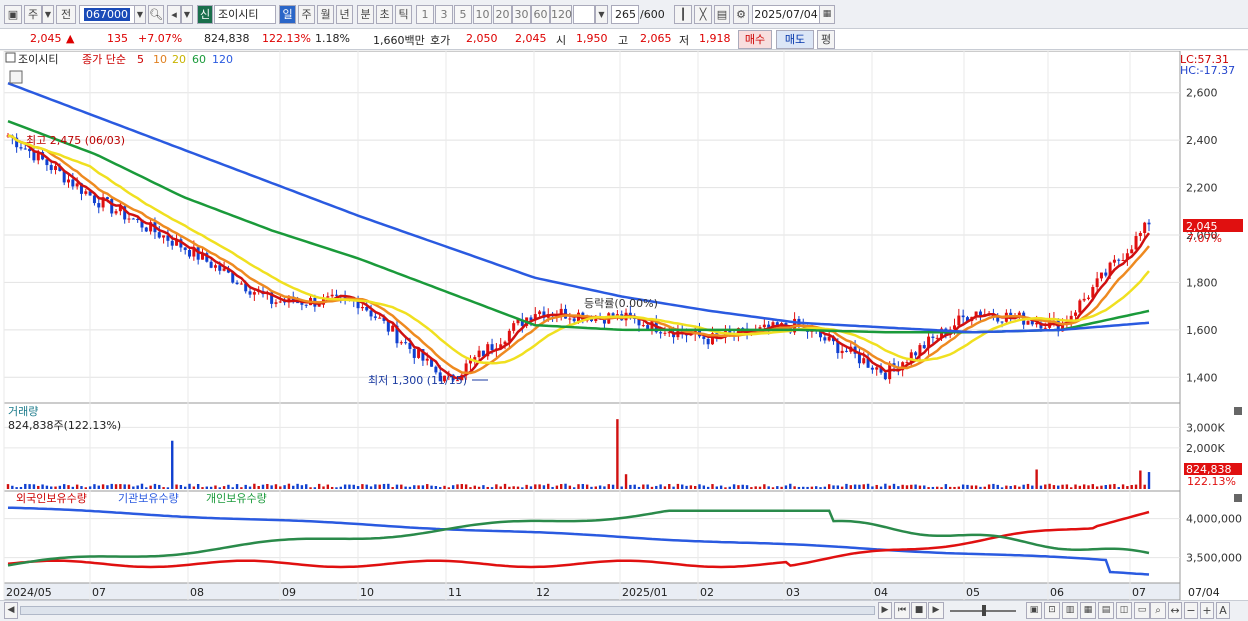 Image resolution: width=1248 pixels, height=621 pixels. I want to click on crosshair-icon: ╳, so click(703, 14).